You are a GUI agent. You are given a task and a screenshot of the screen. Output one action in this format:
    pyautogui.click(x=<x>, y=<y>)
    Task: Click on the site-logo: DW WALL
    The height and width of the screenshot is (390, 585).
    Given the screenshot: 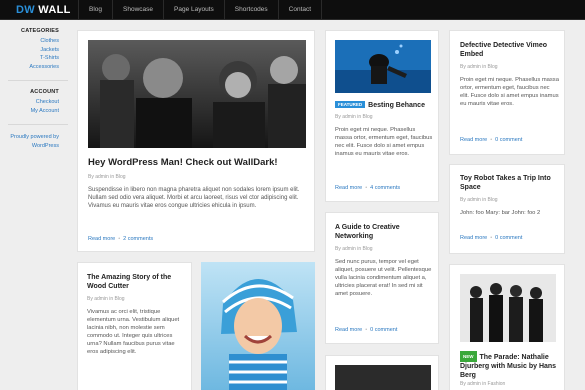 What is the action you would take?
    pyautogui.click(x=43, y=10)
    